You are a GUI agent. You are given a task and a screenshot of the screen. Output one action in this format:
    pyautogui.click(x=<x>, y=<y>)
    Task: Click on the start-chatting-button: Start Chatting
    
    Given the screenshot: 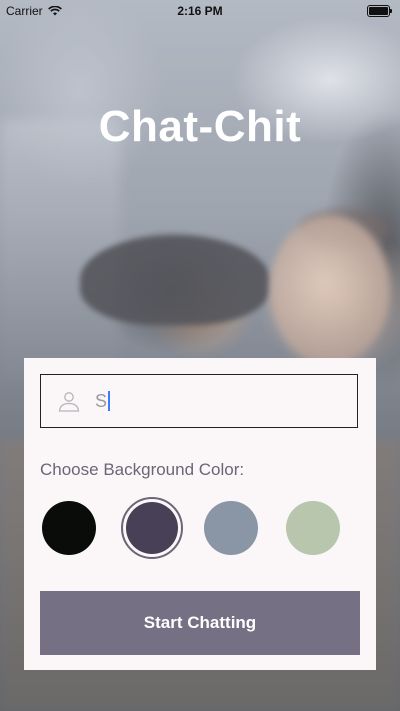 What is the action you would take?
    pyautogui.click(x=200, y=623)
    